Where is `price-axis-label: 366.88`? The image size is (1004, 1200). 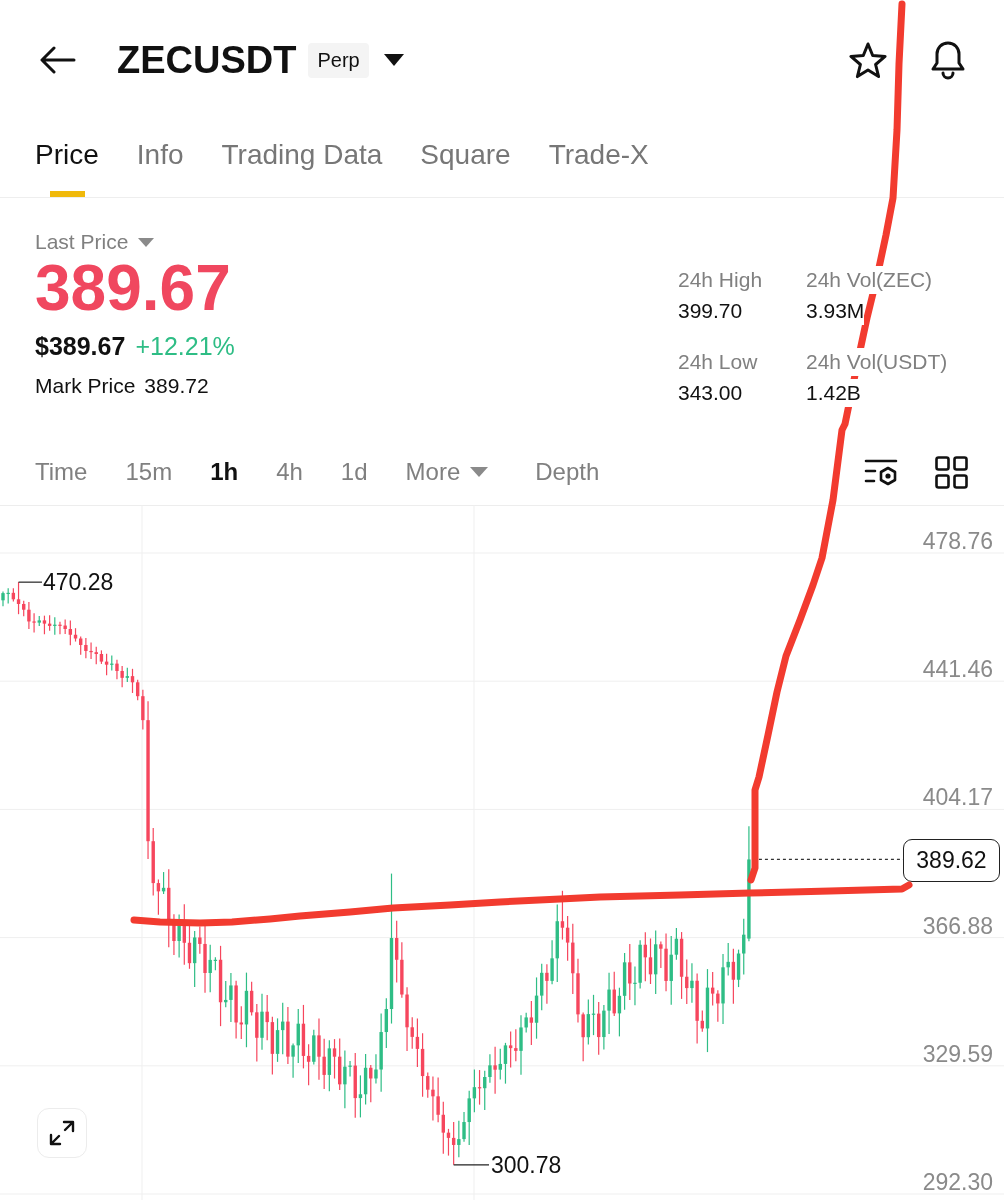 price-axis-label: 366.88 is located at coordinates (957, 925).